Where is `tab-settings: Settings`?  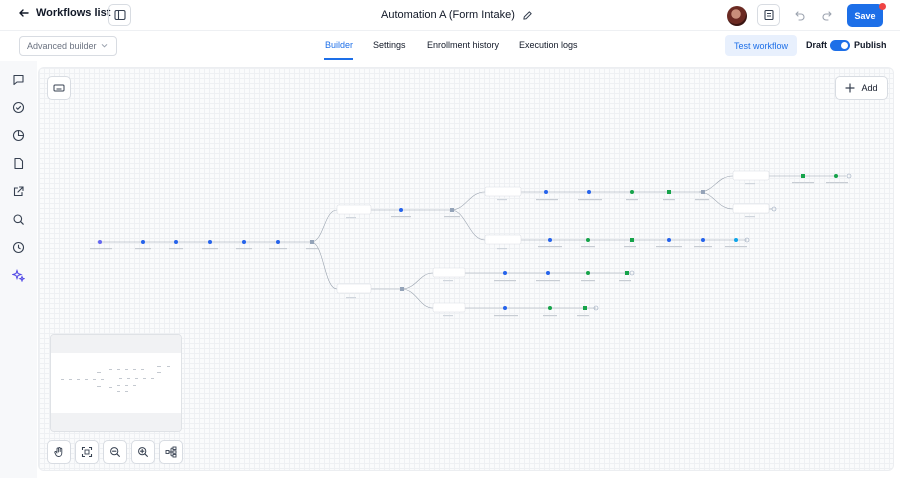 tab-settings: Settings is located at coordinates (389, 45).